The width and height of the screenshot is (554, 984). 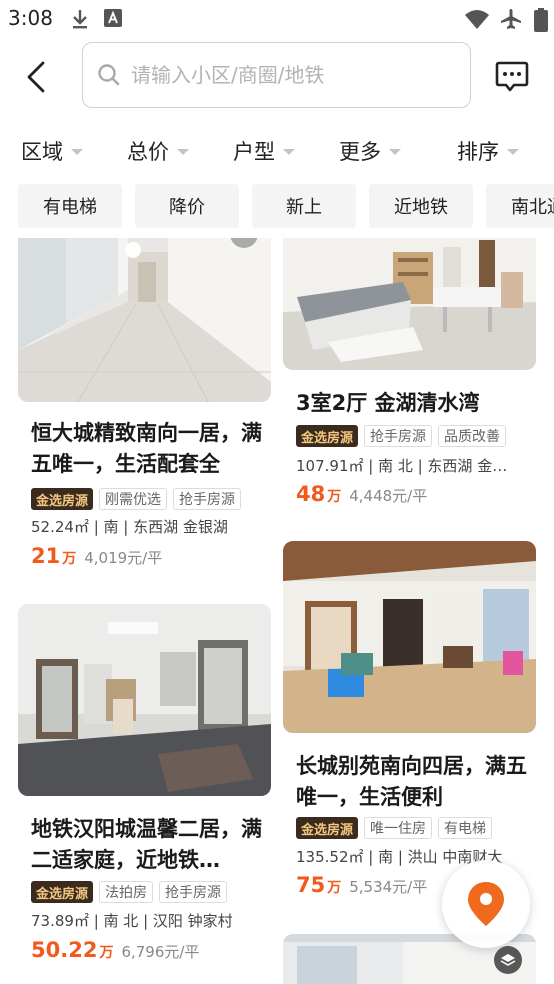 What do you see at coordinates (132, 921) in the screenshot?
I see `listing-meta: 73.89㎡ | 南 北 | 汉阳 钟家村` at bounding box center [132, 921].